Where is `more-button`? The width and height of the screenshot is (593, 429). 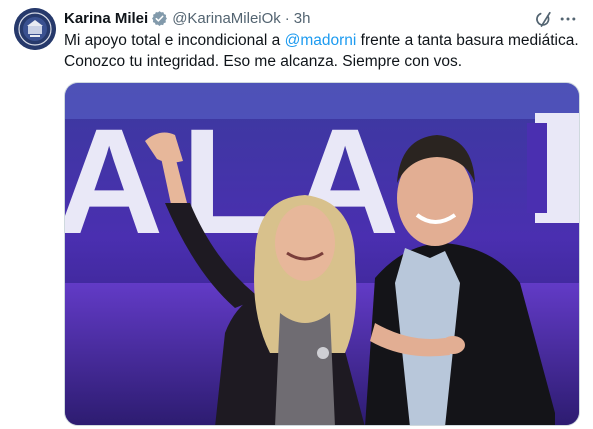
more-button is located at coordinates (568, 19).